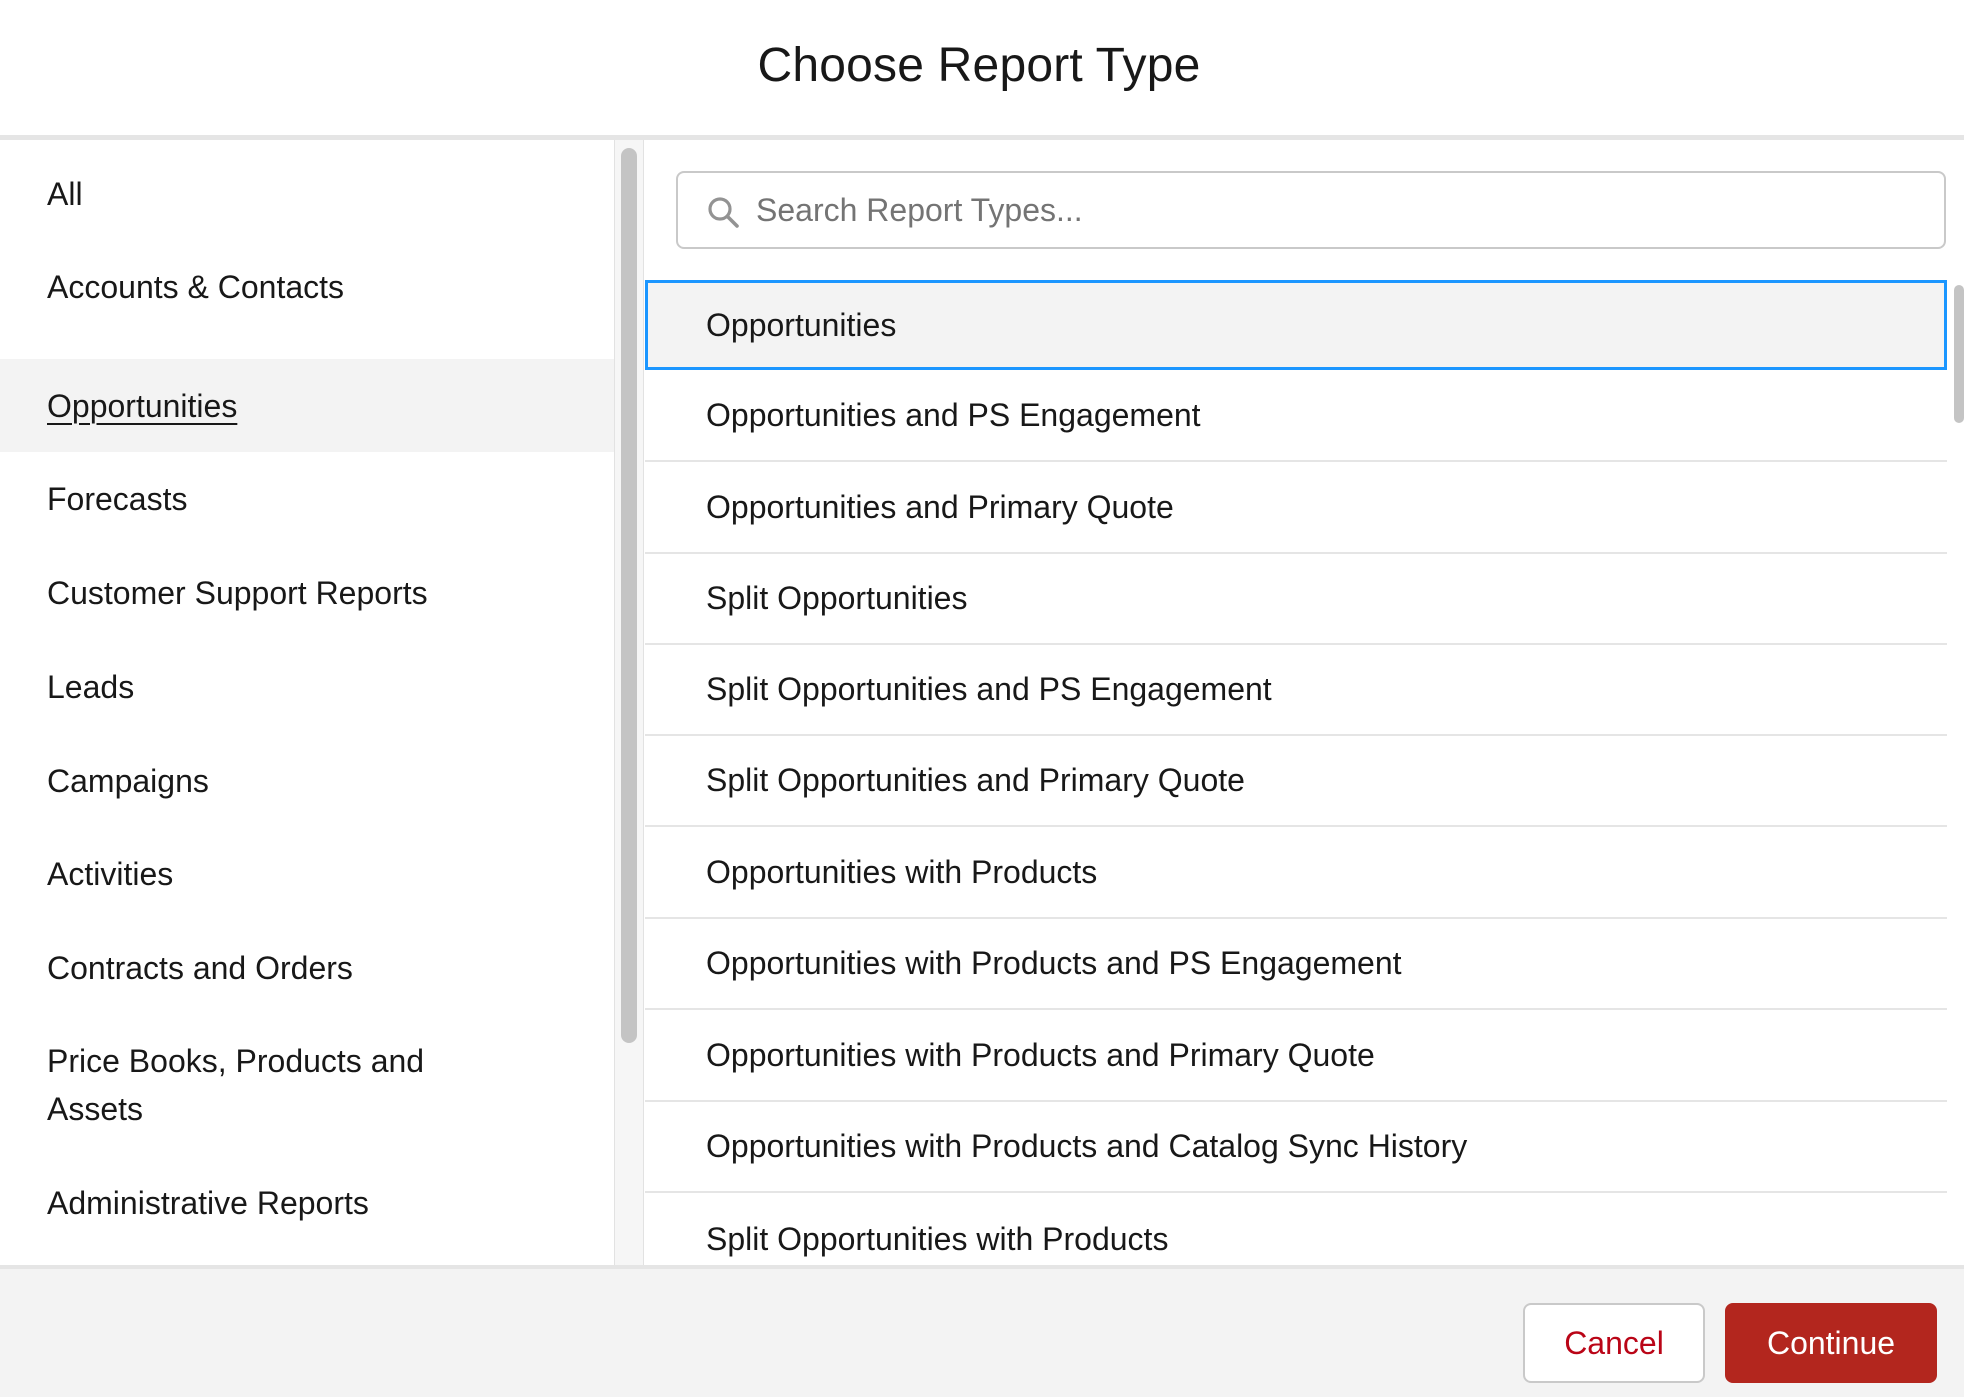 Image resolution: width=1964 pixels, height=1397 pixels. What do you see at coordinates (307, 780) in the screenshot?
I see `sidebar-item-campaigns: Campaigns` at bounding box center [307, 780].